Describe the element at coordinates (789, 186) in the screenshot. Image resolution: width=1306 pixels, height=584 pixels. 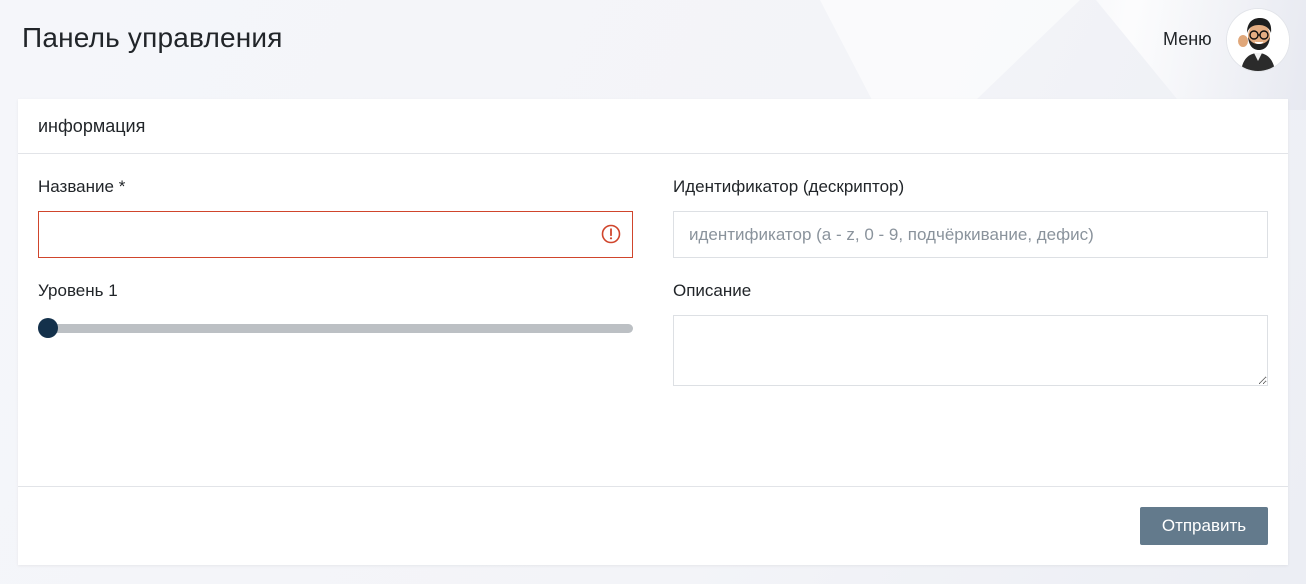
I see `identifier-label: Идентификатор (дескриптор)` at that location.